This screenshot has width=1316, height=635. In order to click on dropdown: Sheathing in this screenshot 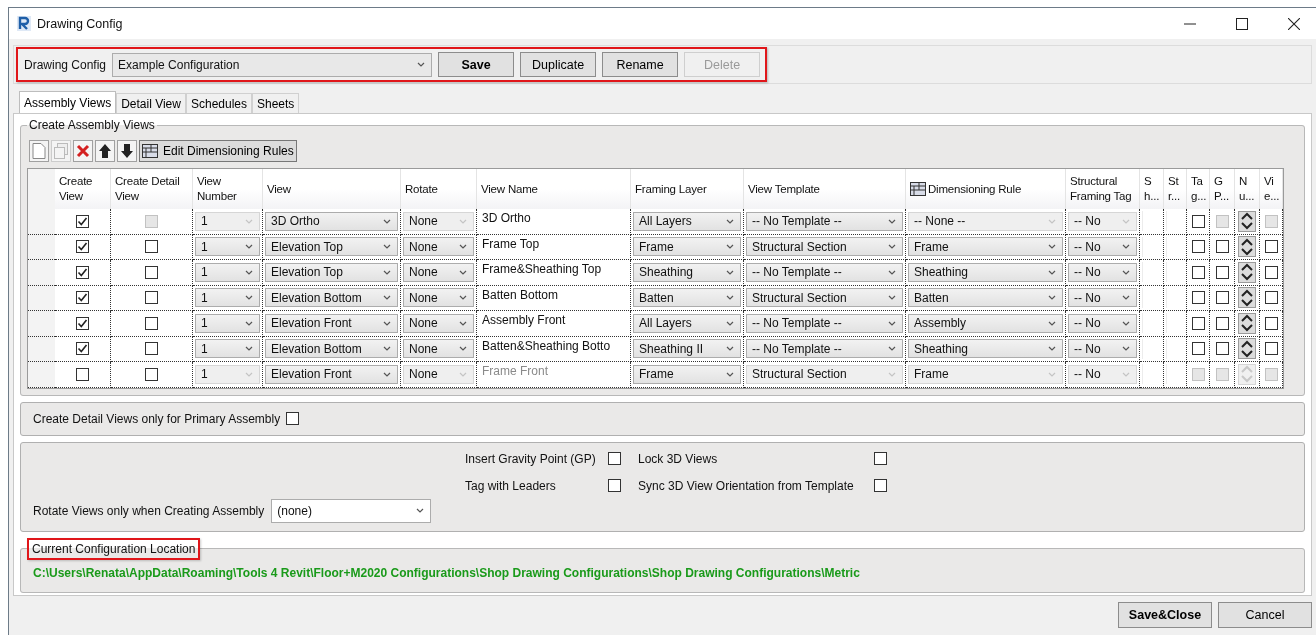, I will do `click(687, 272)`.